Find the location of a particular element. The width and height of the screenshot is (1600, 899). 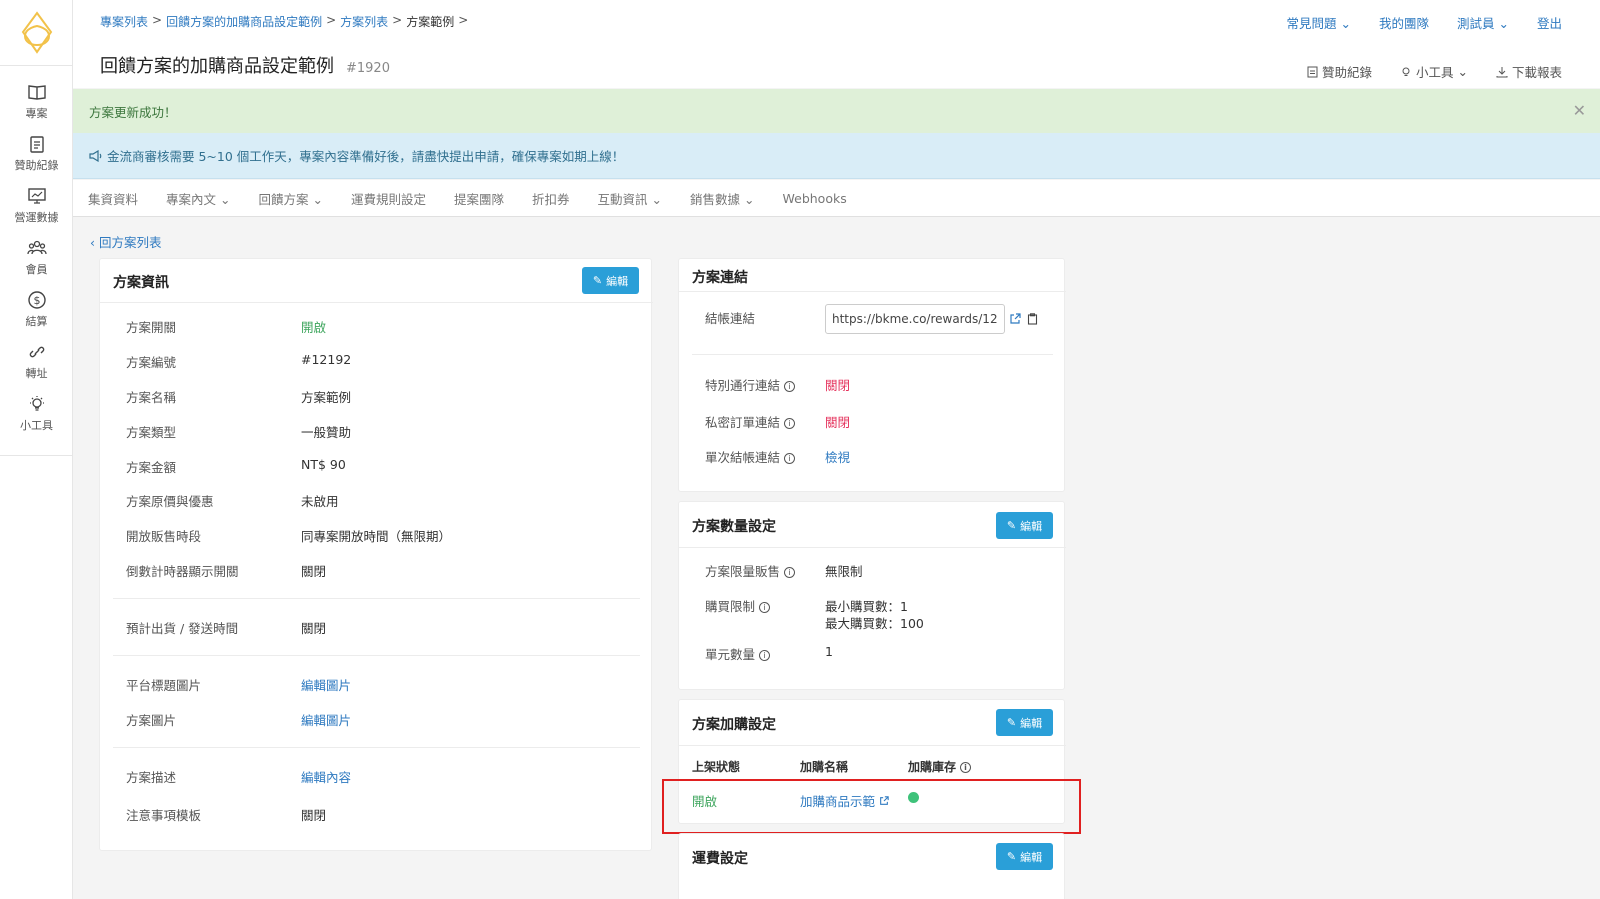

back-link-label: 回方案列表 is located at coordinates (130, 242).